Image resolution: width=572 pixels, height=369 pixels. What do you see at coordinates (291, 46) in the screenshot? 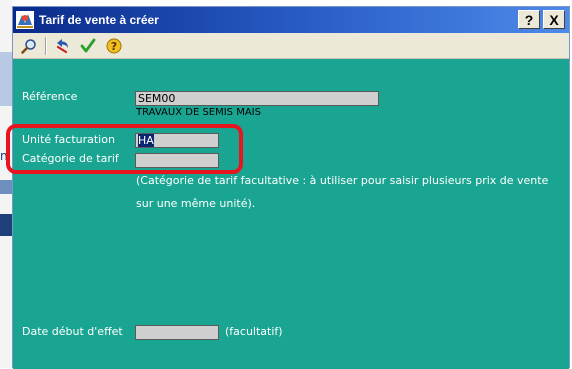
I see `toolbar: ?` at bounding box center [291, 46].